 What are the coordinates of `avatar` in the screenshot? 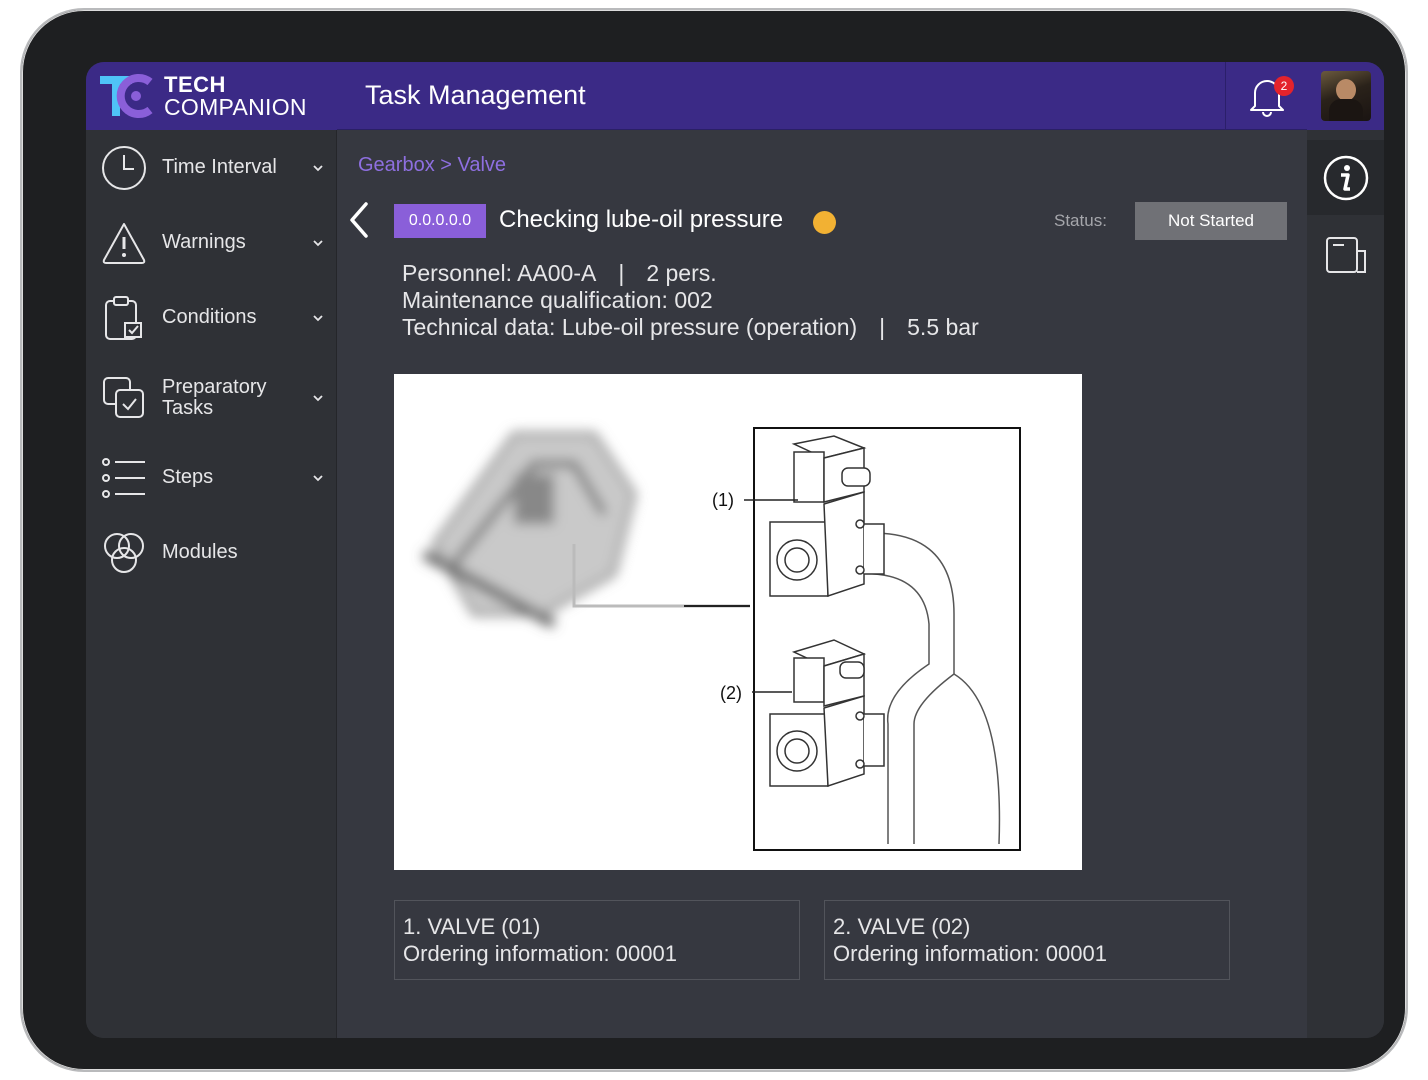 It's located at (1345, 96).